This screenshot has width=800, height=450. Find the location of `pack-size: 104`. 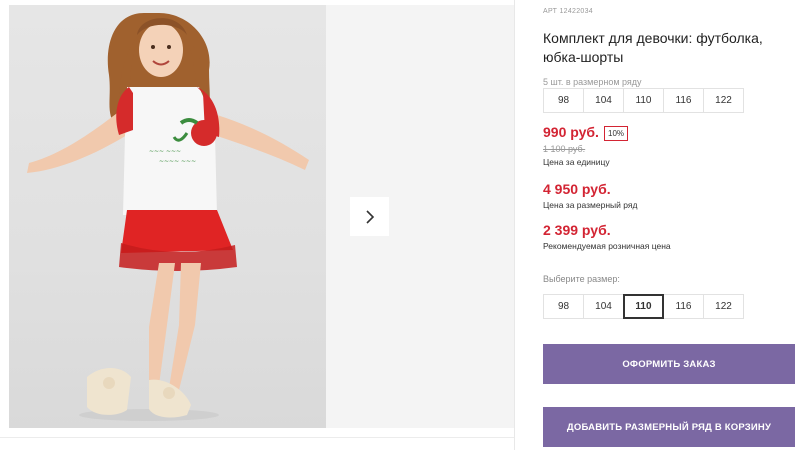

pack-size: 104 is located at coordinates (603, 100).